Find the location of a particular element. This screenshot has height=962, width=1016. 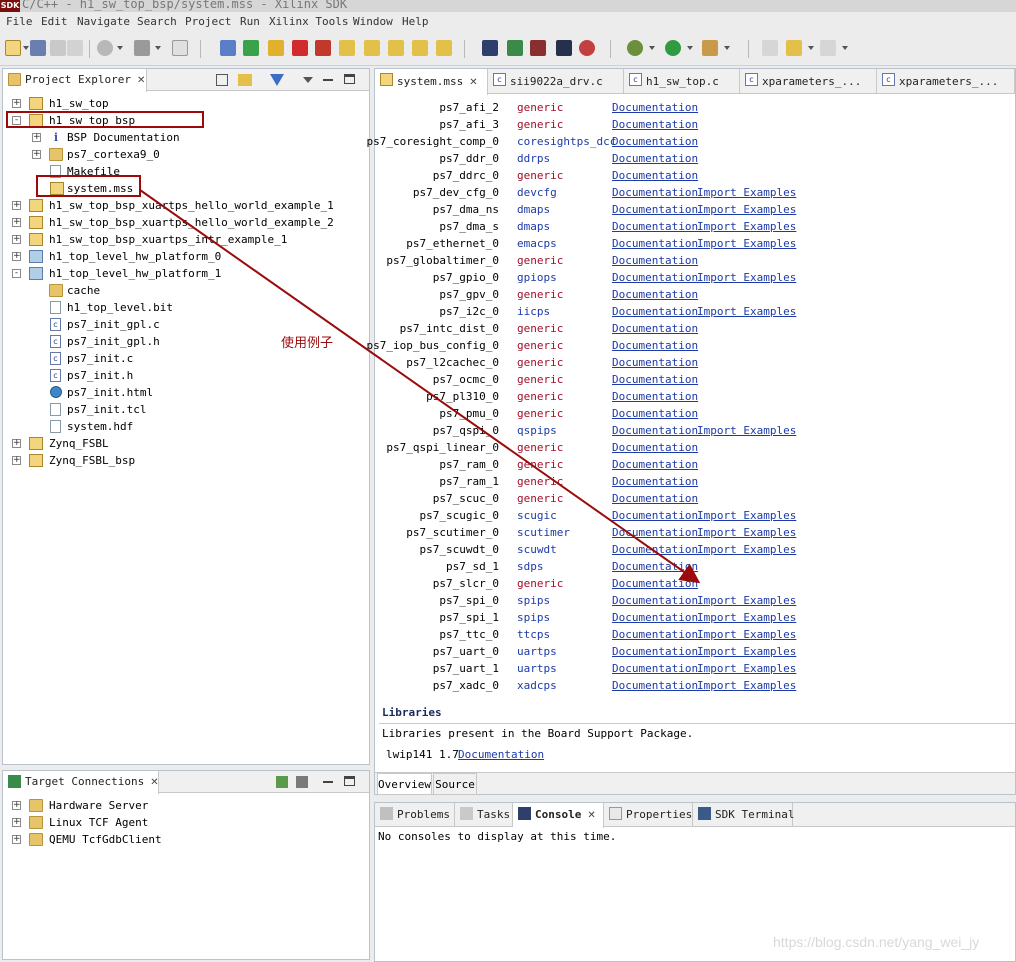

tab-source: Source is located at coordinates (455, 784).